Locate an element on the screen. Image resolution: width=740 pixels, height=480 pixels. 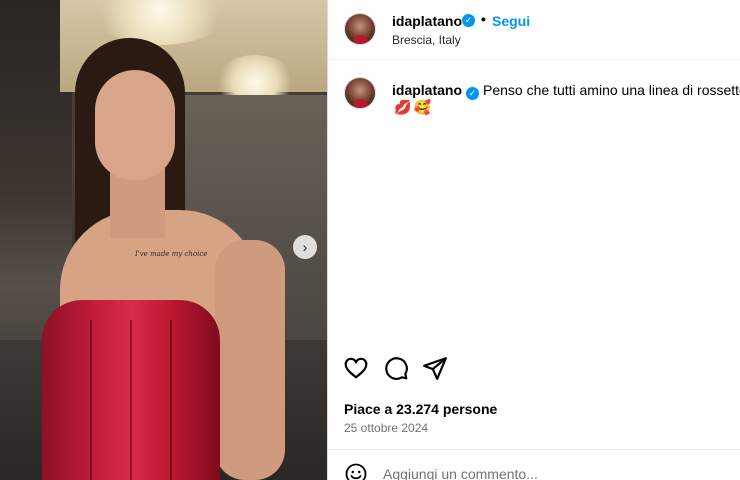
likes-count: Piace a 23.274 persone is located at coordinates (420, 409).